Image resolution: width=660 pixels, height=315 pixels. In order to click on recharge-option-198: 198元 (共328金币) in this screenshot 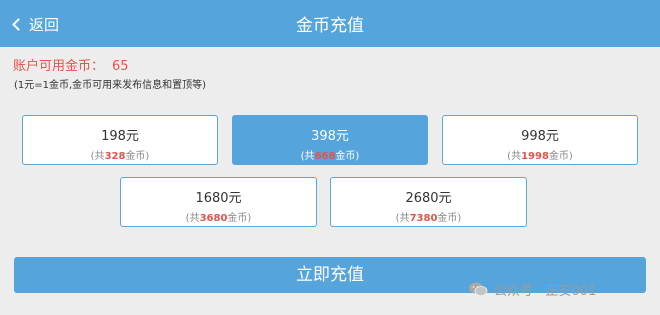, I will do `click(120, 140)`.